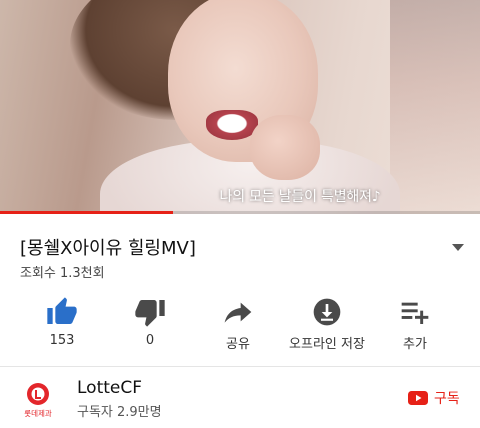 The image size is (480, 428). I want to click on view-count: 조회수 1.3천회, so click(62, 273).